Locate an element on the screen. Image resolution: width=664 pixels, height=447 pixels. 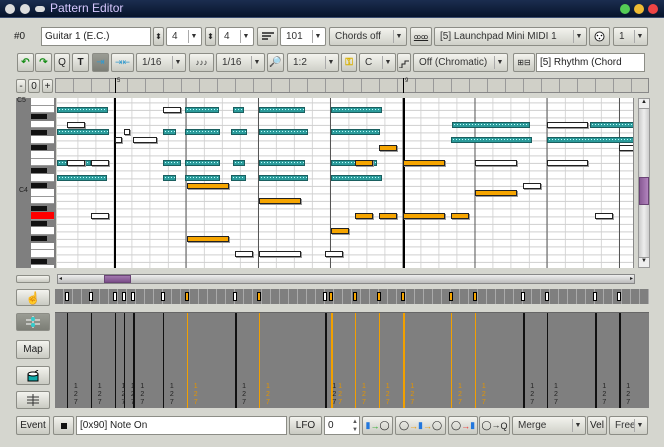
horizontal-scroll-thumb is located at coordinates (117, 279).